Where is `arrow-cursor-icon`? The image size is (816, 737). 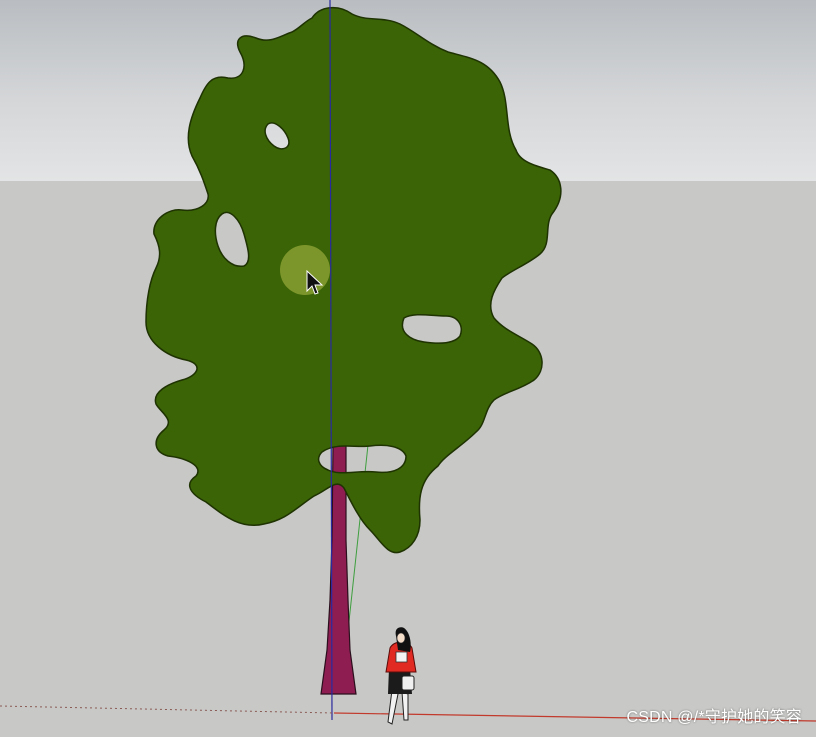
arrow-cursor-icon is located at coordinates (305, 270).